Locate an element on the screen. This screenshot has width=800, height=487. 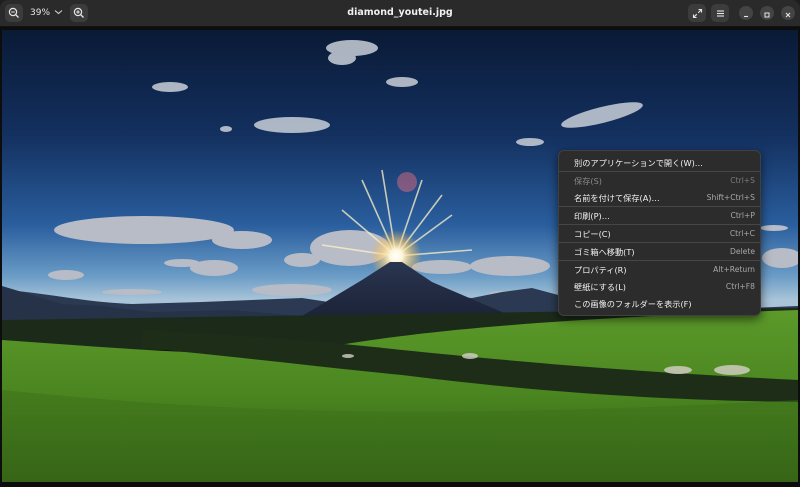
menu-item-copy: コピー(C) Ctrl+C is located at coordinates (659, 233).